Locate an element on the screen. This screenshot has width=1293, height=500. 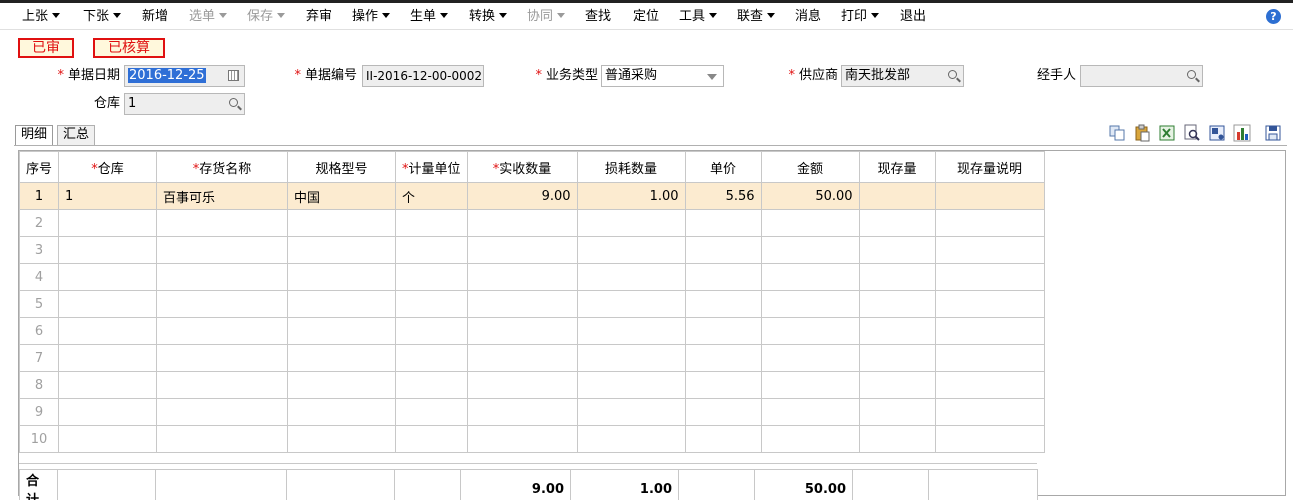
toolbar-item: 转换 is located at coordinates (488, 17).